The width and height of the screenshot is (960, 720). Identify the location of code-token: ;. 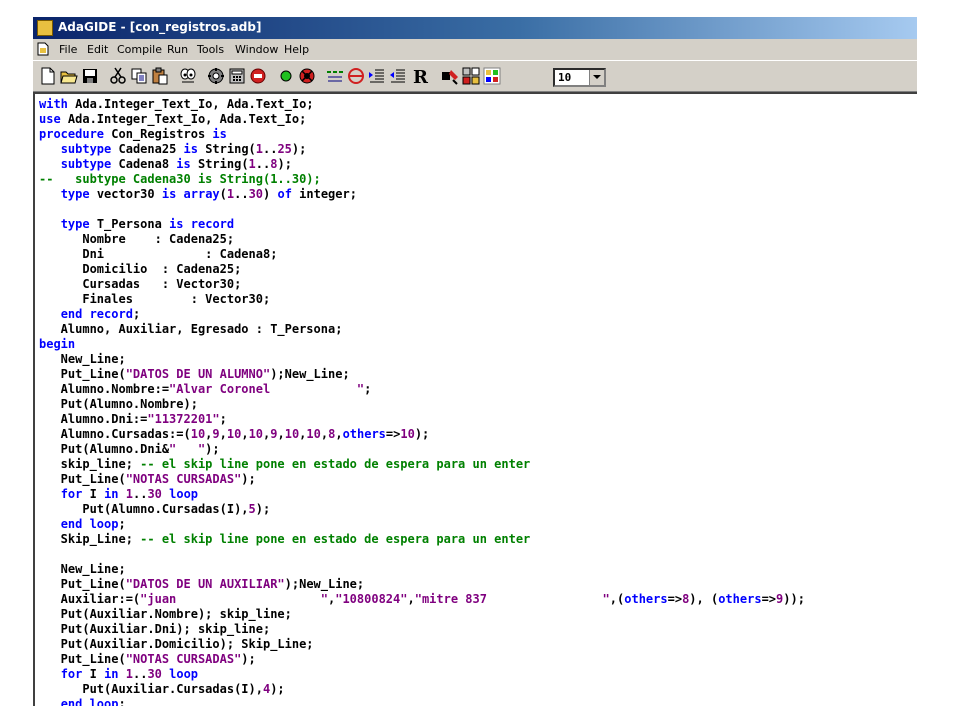
(122, 701).